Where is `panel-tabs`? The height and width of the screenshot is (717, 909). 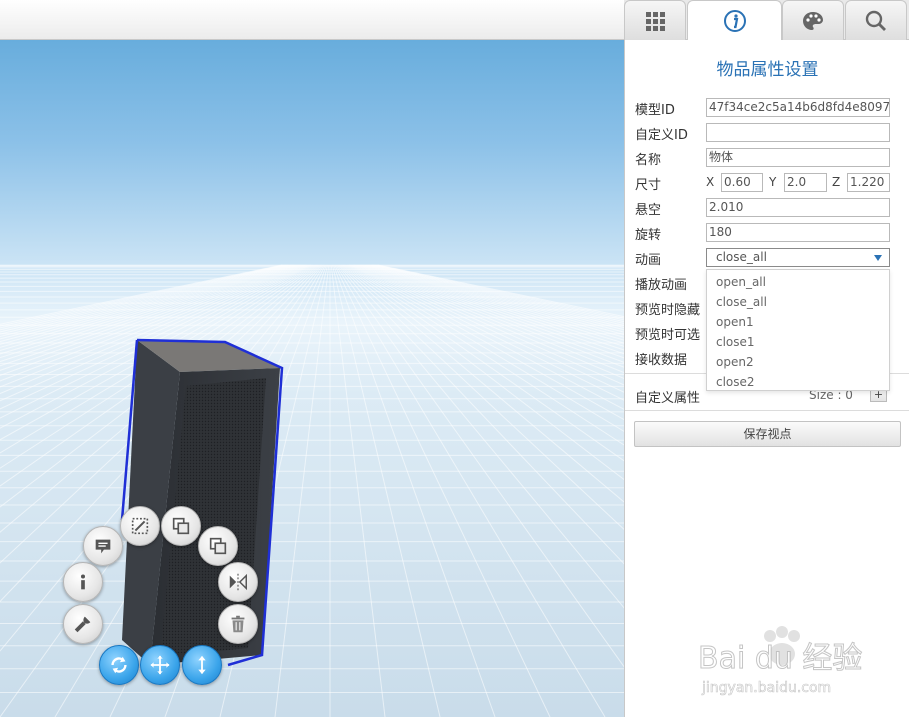
panel-tabs is located at coordinates (766, 20).